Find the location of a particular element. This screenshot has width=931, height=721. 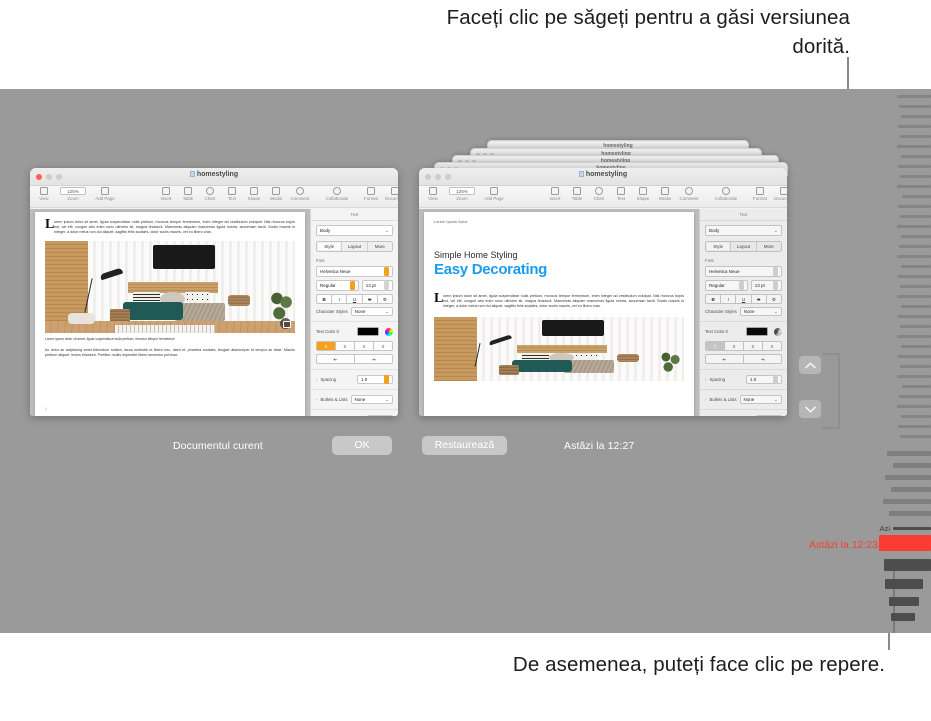

toolbar-zoom: 125% Zoom is located at coordinates (73, 194).